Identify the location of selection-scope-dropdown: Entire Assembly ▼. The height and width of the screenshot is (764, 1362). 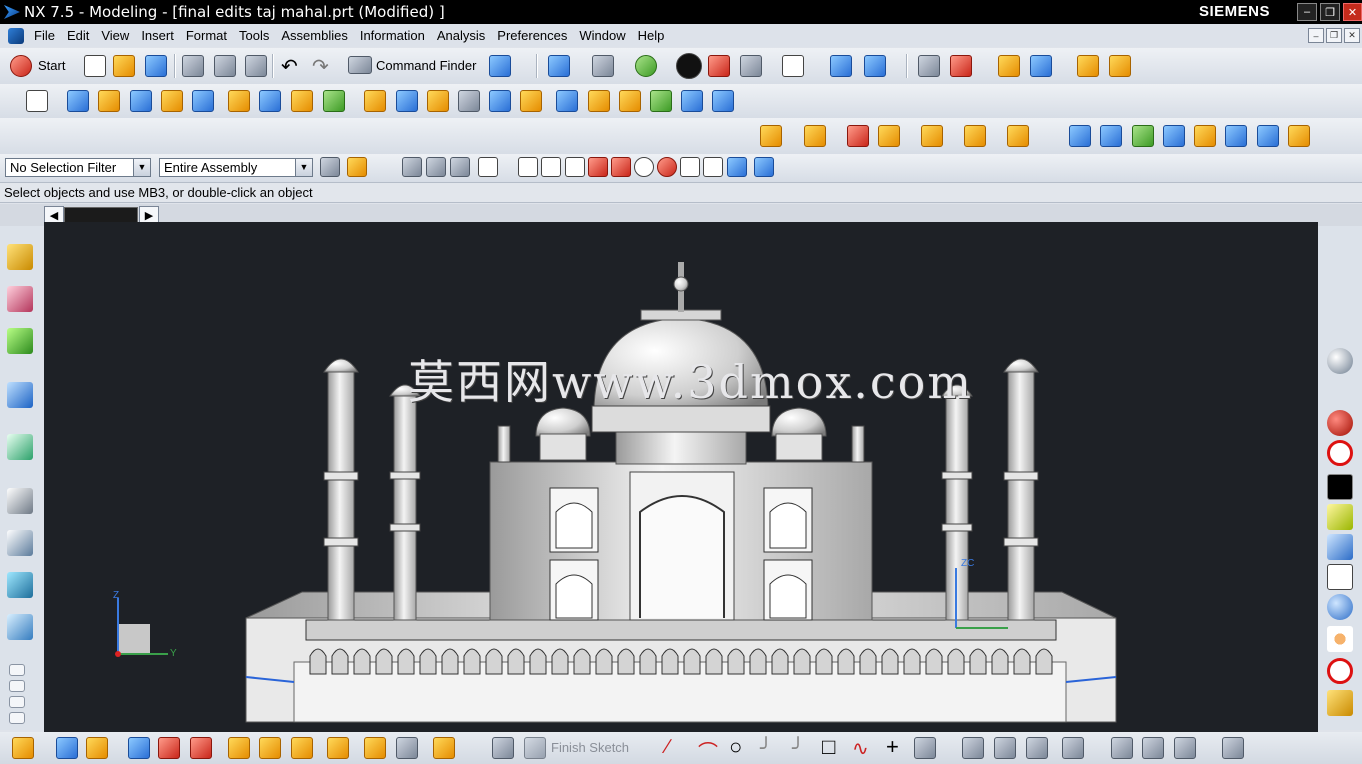
(236, 167).